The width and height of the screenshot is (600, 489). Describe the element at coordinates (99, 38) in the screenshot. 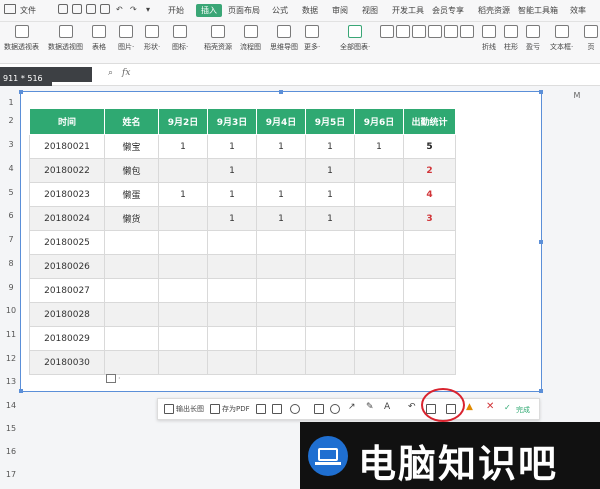

I see `table-button: 表格` at that location.